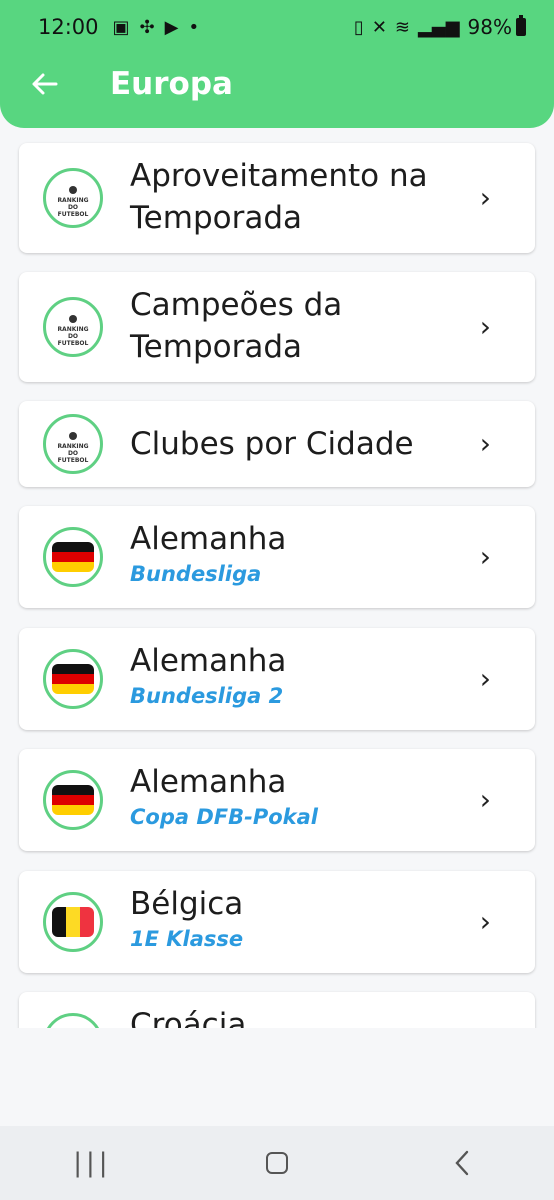 The height and width of the screenshot is (1200, 554). I want to click on item-title: Clubes por Cidade, so click(272, 444).